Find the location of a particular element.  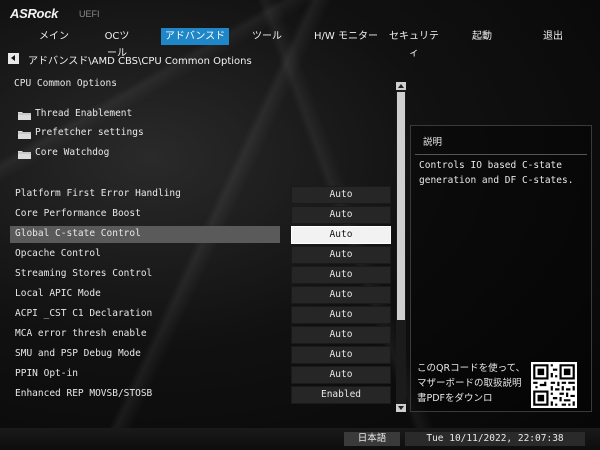

setting-label: SMU and PSP Debug Mode is located at coordinates (78, 353).